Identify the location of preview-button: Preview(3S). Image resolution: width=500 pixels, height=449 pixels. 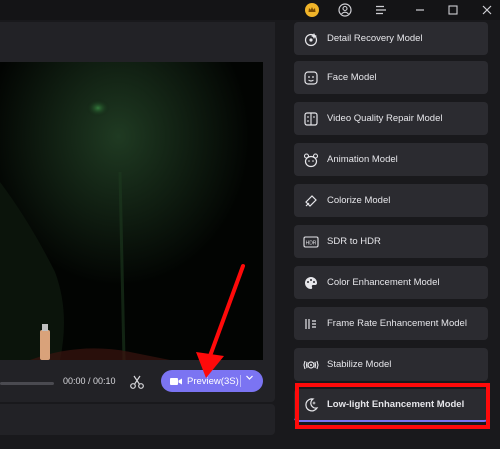
(212, 381).